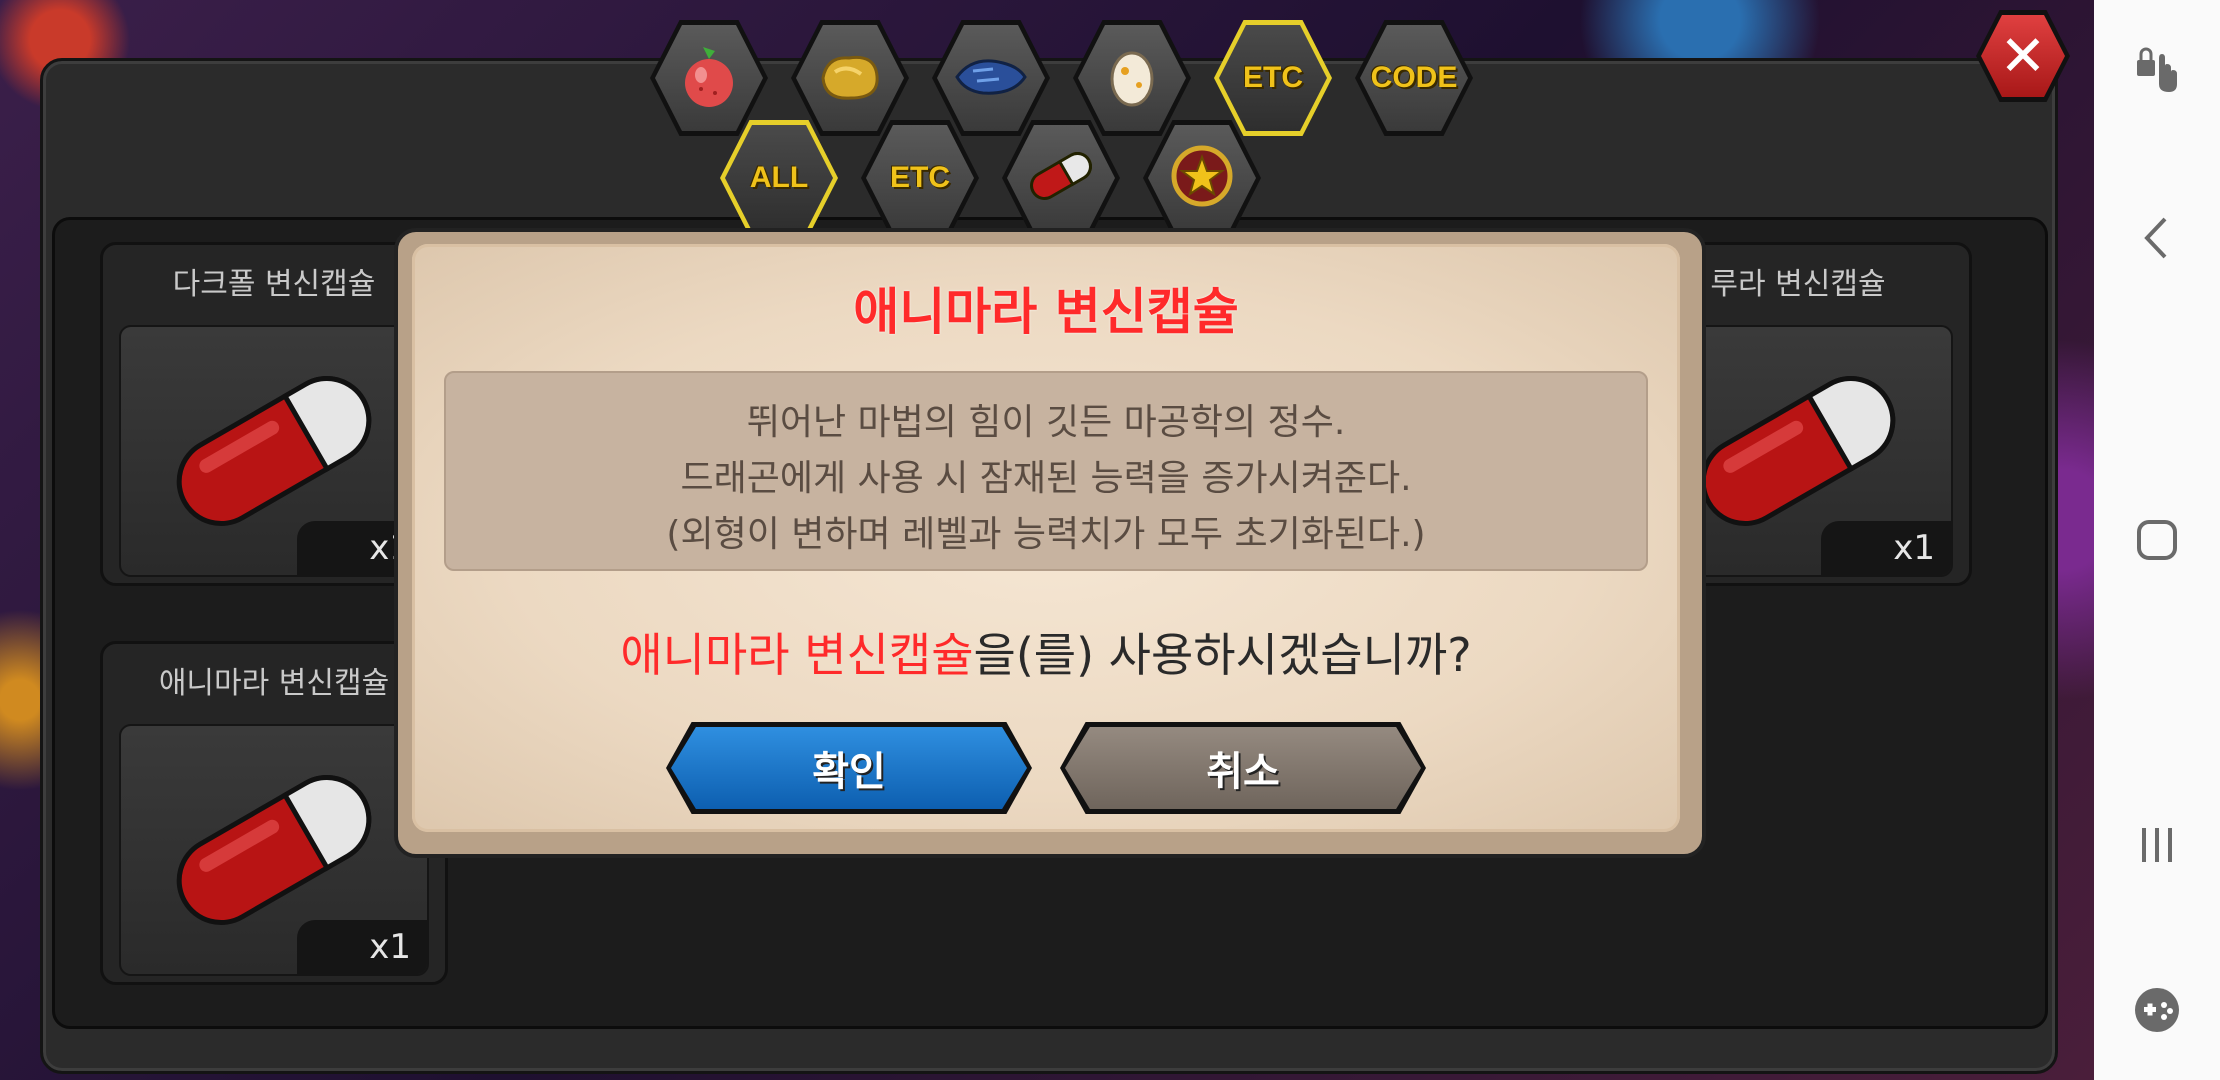 Image resolution: width=2220 pixels, height=1080 pixels. What do you see at coordinates (1132, 78) in the screenshot?
I see `egg-icon` at bounding box center [1132, 78].